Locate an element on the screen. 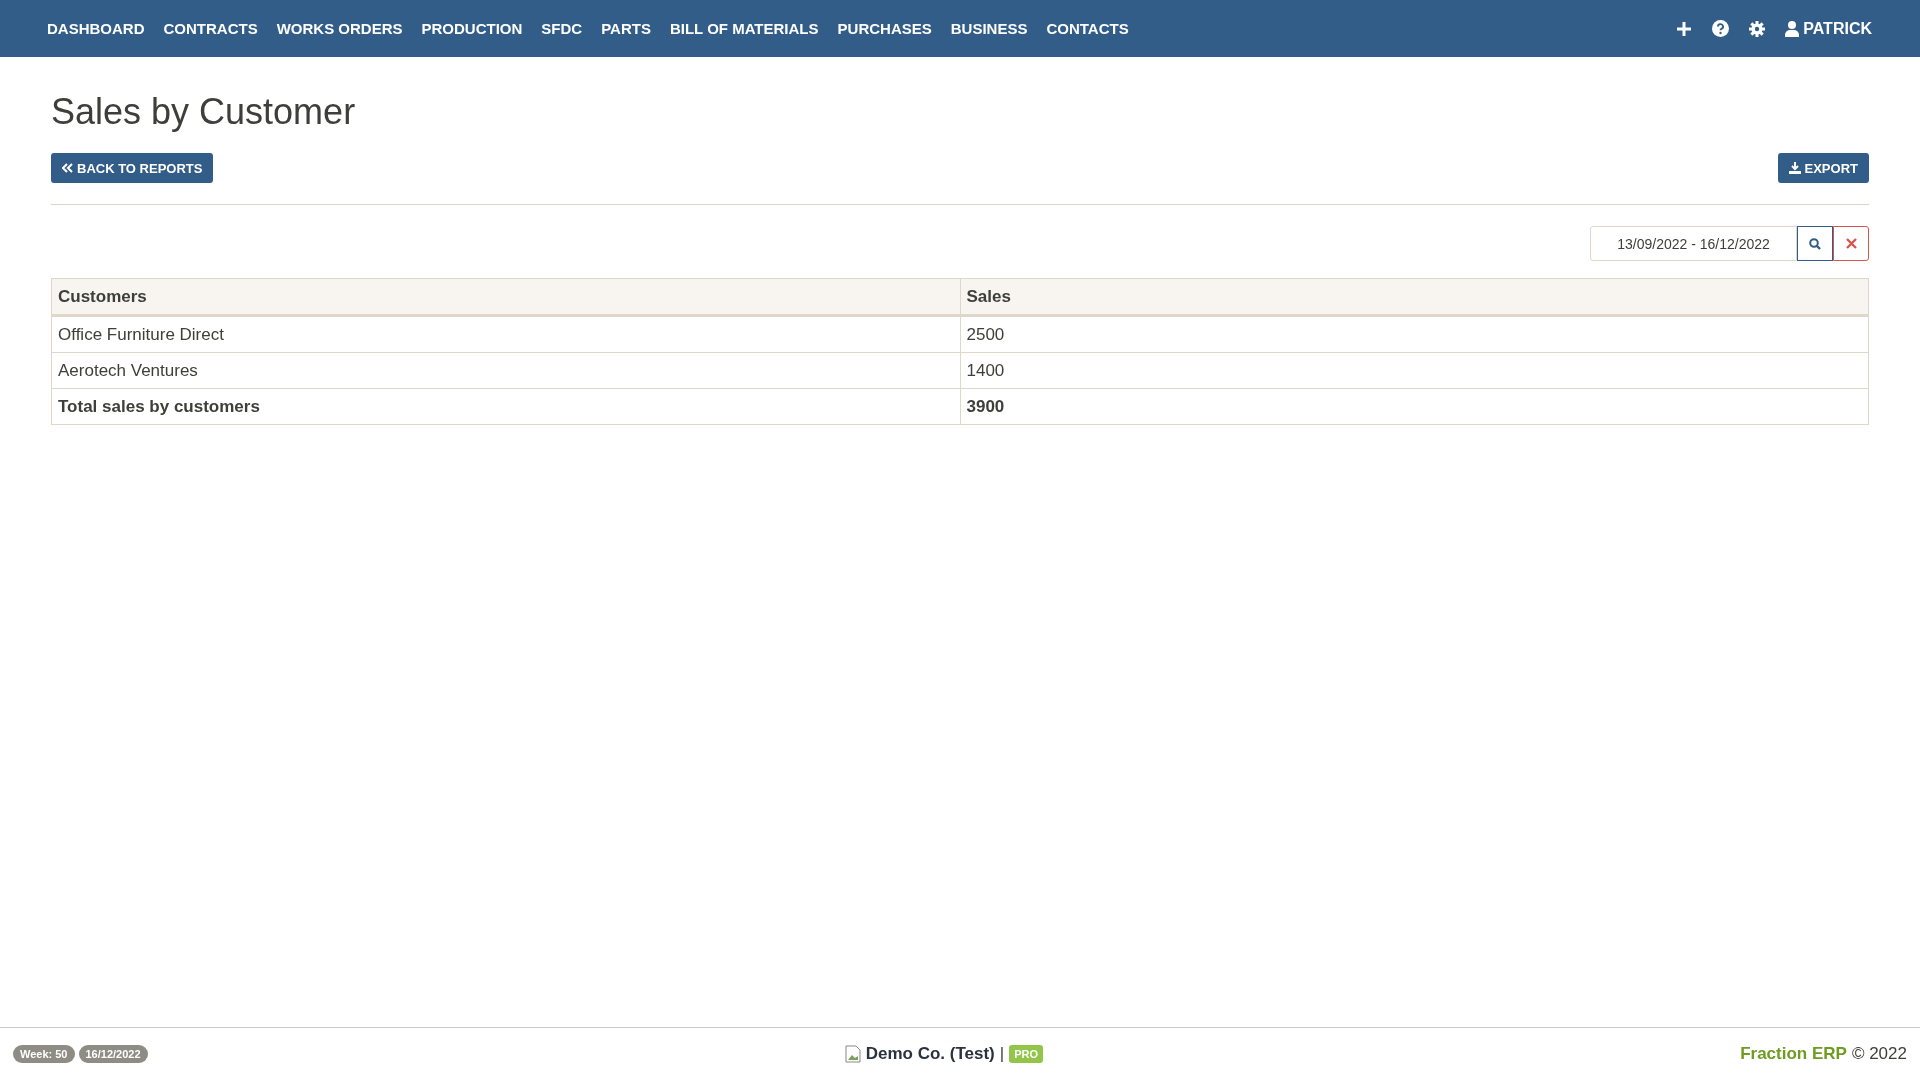 The width and height of the screenshot is (1920, 1080). nav-link: BILL OF MATERIALS is located at coordinates (744, 28).